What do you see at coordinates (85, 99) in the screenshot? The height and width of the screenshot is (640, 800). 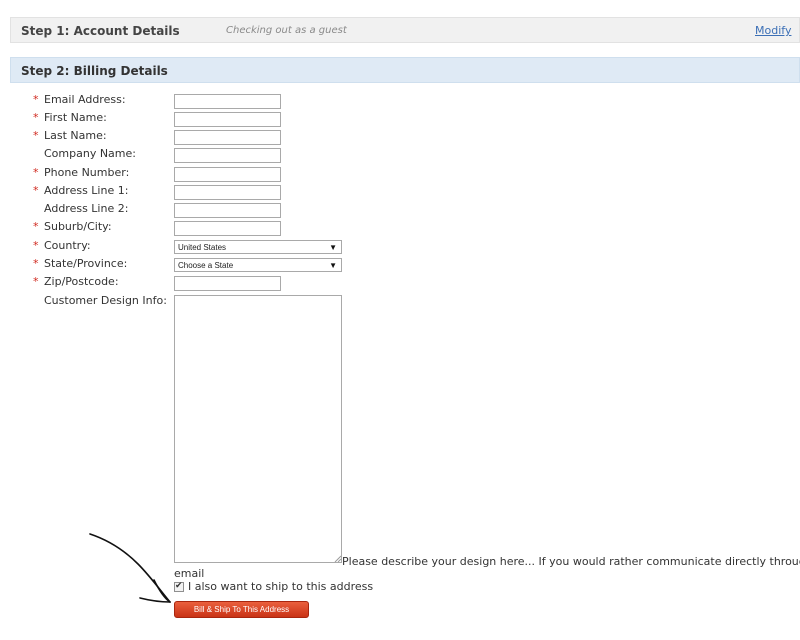 I see `email-label: Email Address:` at bounding box center [85, 99].